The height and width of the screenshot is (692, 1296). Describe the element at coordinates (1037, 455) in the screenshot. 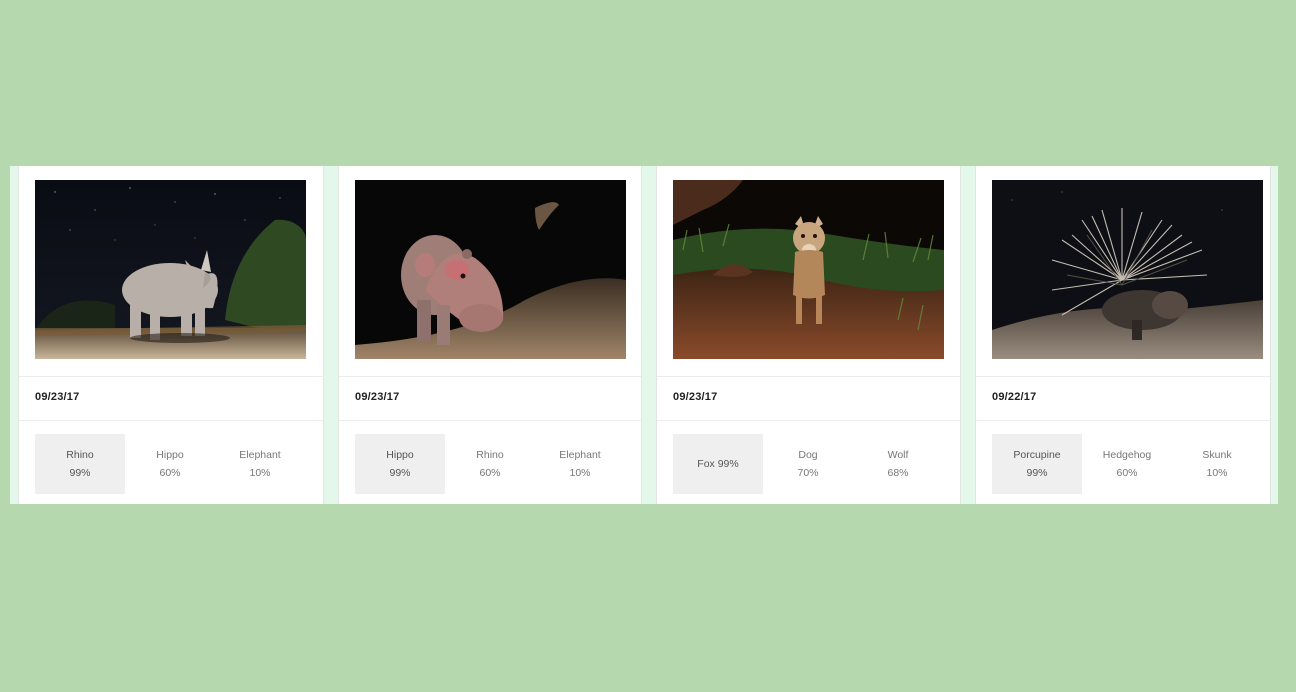

I see `prediction-label: Porcupine` at that location.